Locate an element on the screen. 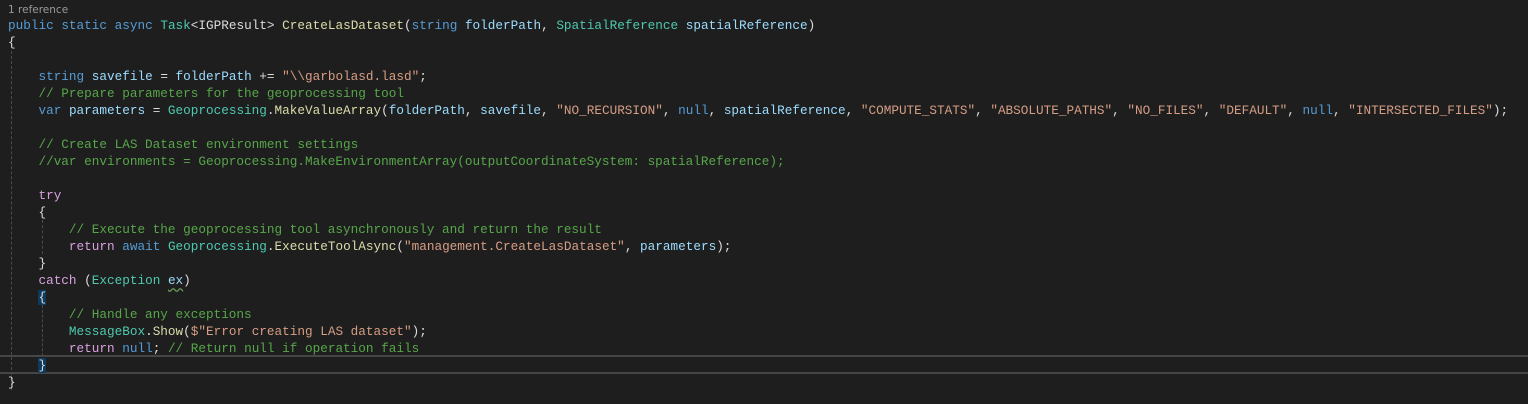 This screenshot has height=404, width=1528. code-token: ExecuteToolAsync is located at coordinates (335, 246).